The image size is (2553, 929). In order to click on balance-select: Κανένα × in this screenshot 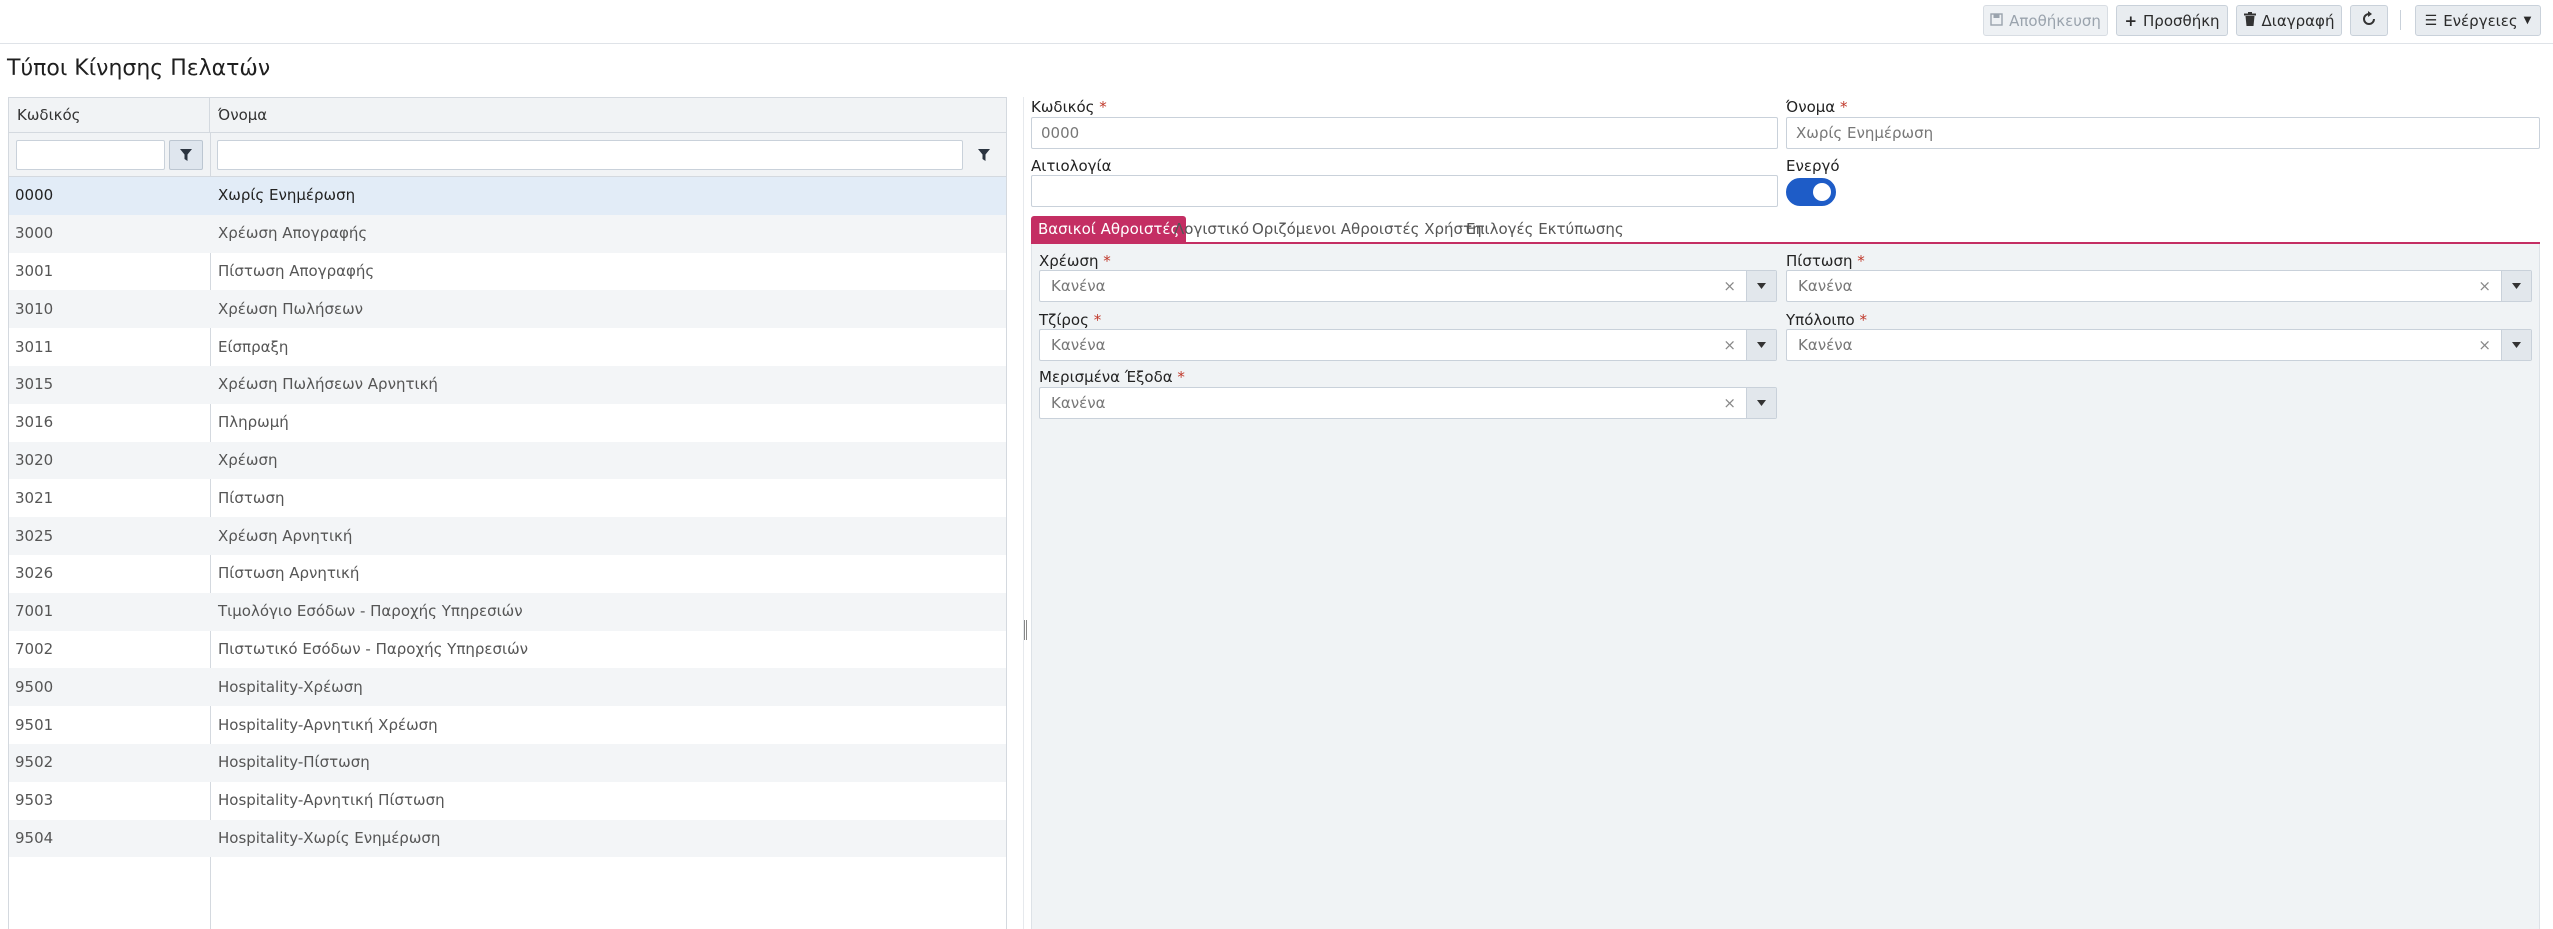, I will do `click(2159, 345)`.